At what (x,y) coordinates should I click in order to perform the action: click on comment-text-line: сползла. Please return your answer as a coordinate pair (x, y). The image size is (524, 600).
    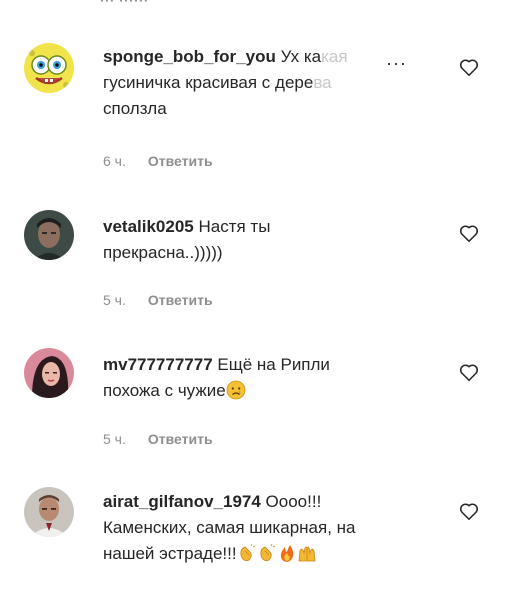
    Looking at the image, I should click on (135, 108).